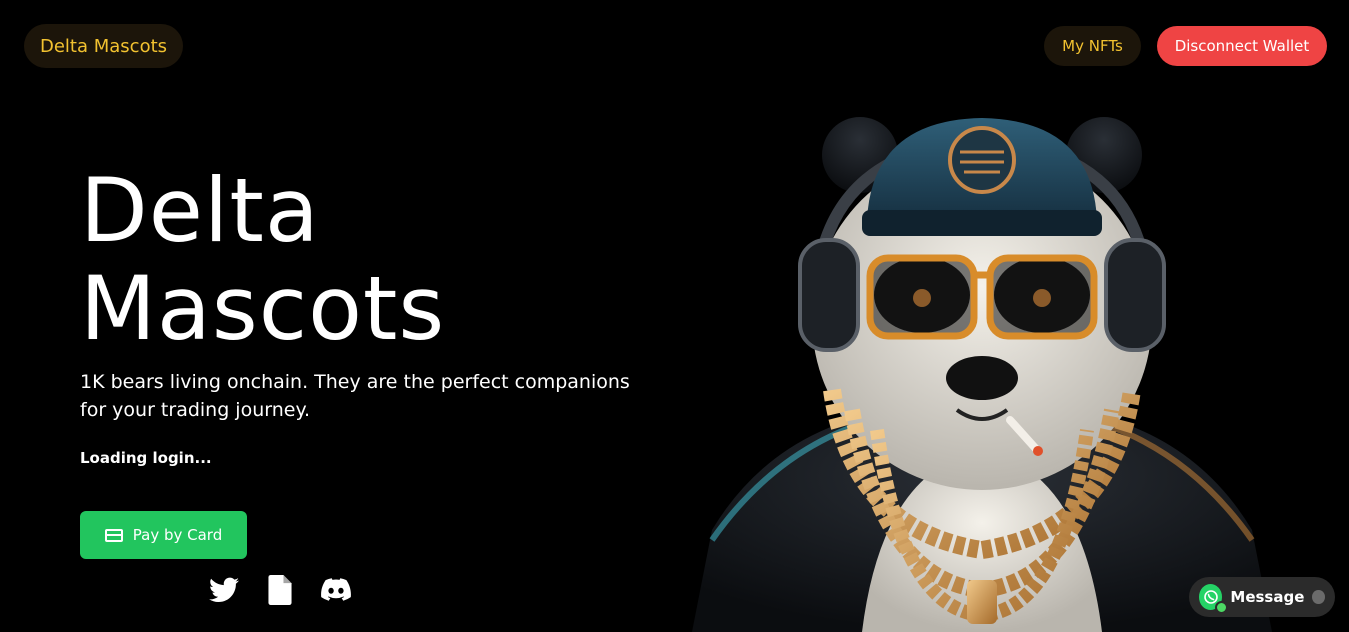 The height and width of the screenshot is (632, 1349). Describe the element at coordinates (224, 590) in the screenshot. I see `twitter-icon` at that location.